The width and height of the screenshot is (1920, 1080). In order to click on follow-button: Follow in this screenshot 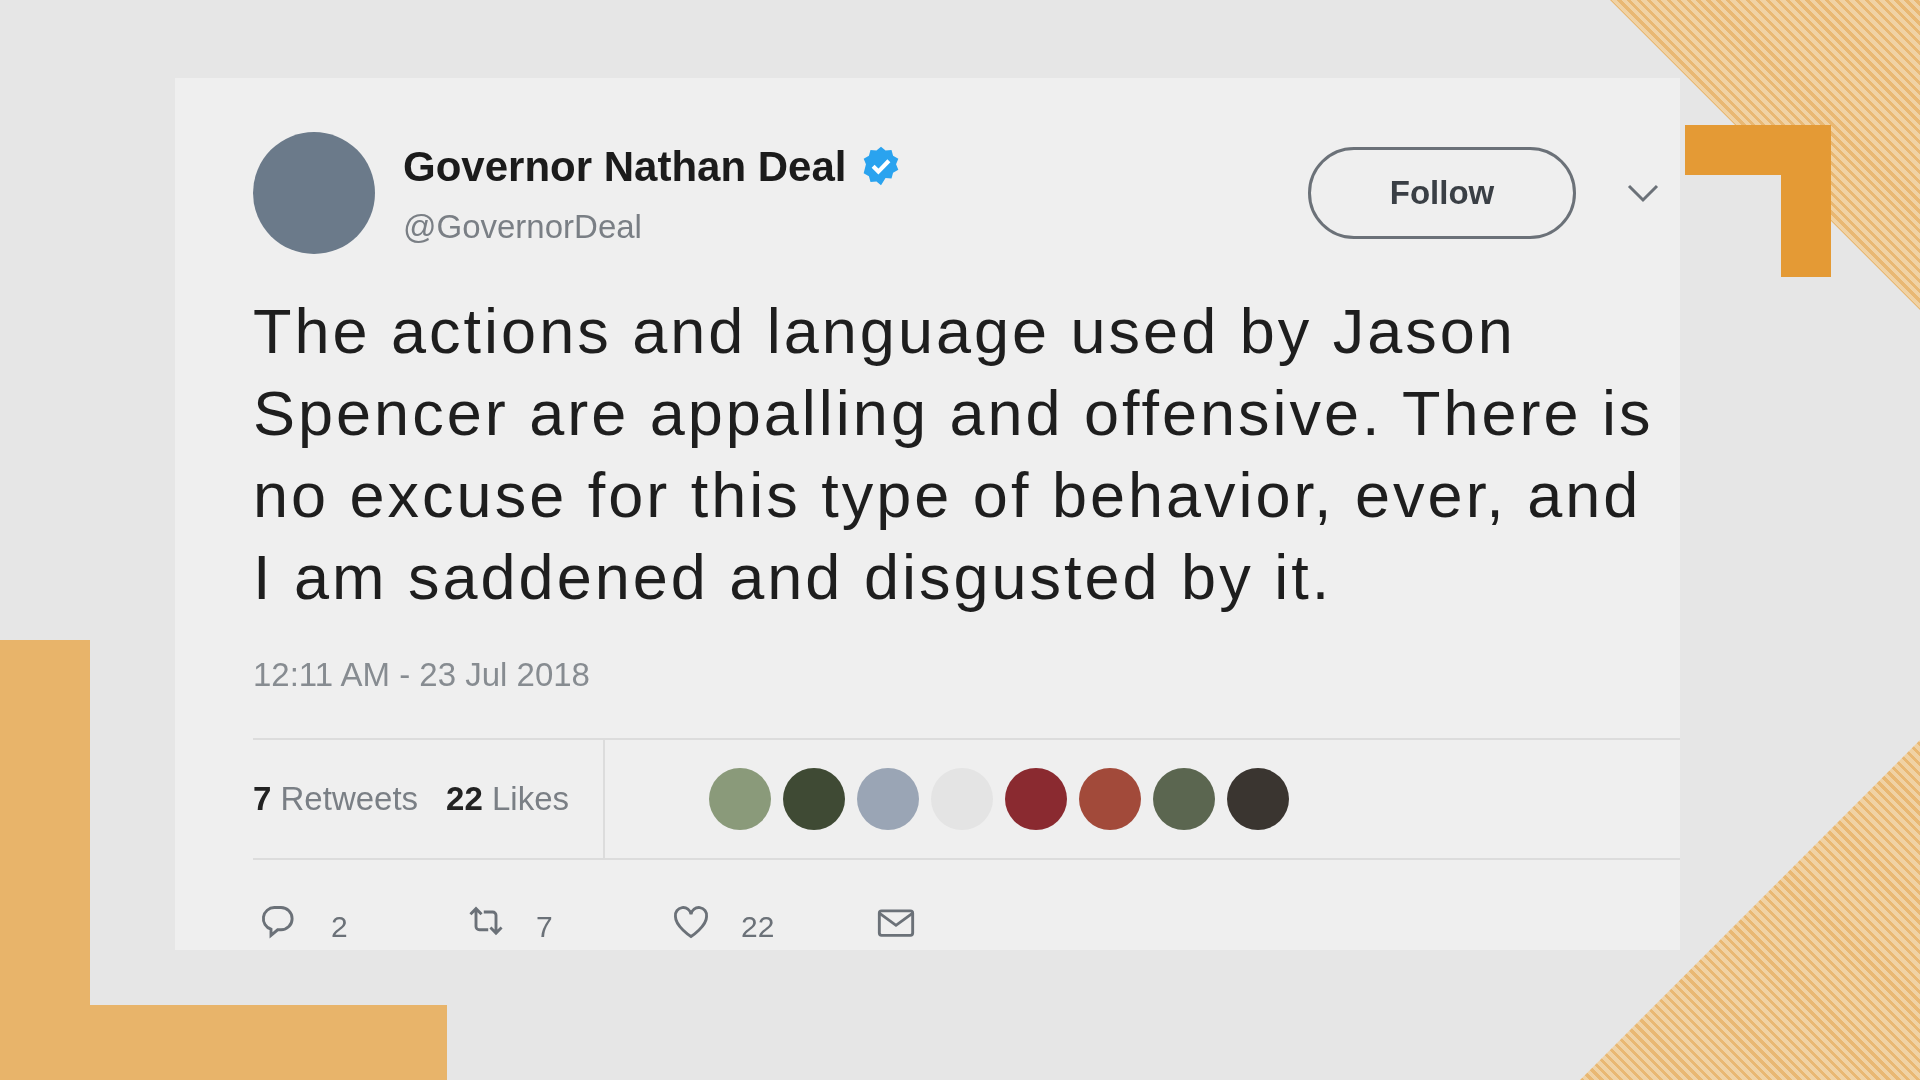, I will do `click(1442, 193)`.